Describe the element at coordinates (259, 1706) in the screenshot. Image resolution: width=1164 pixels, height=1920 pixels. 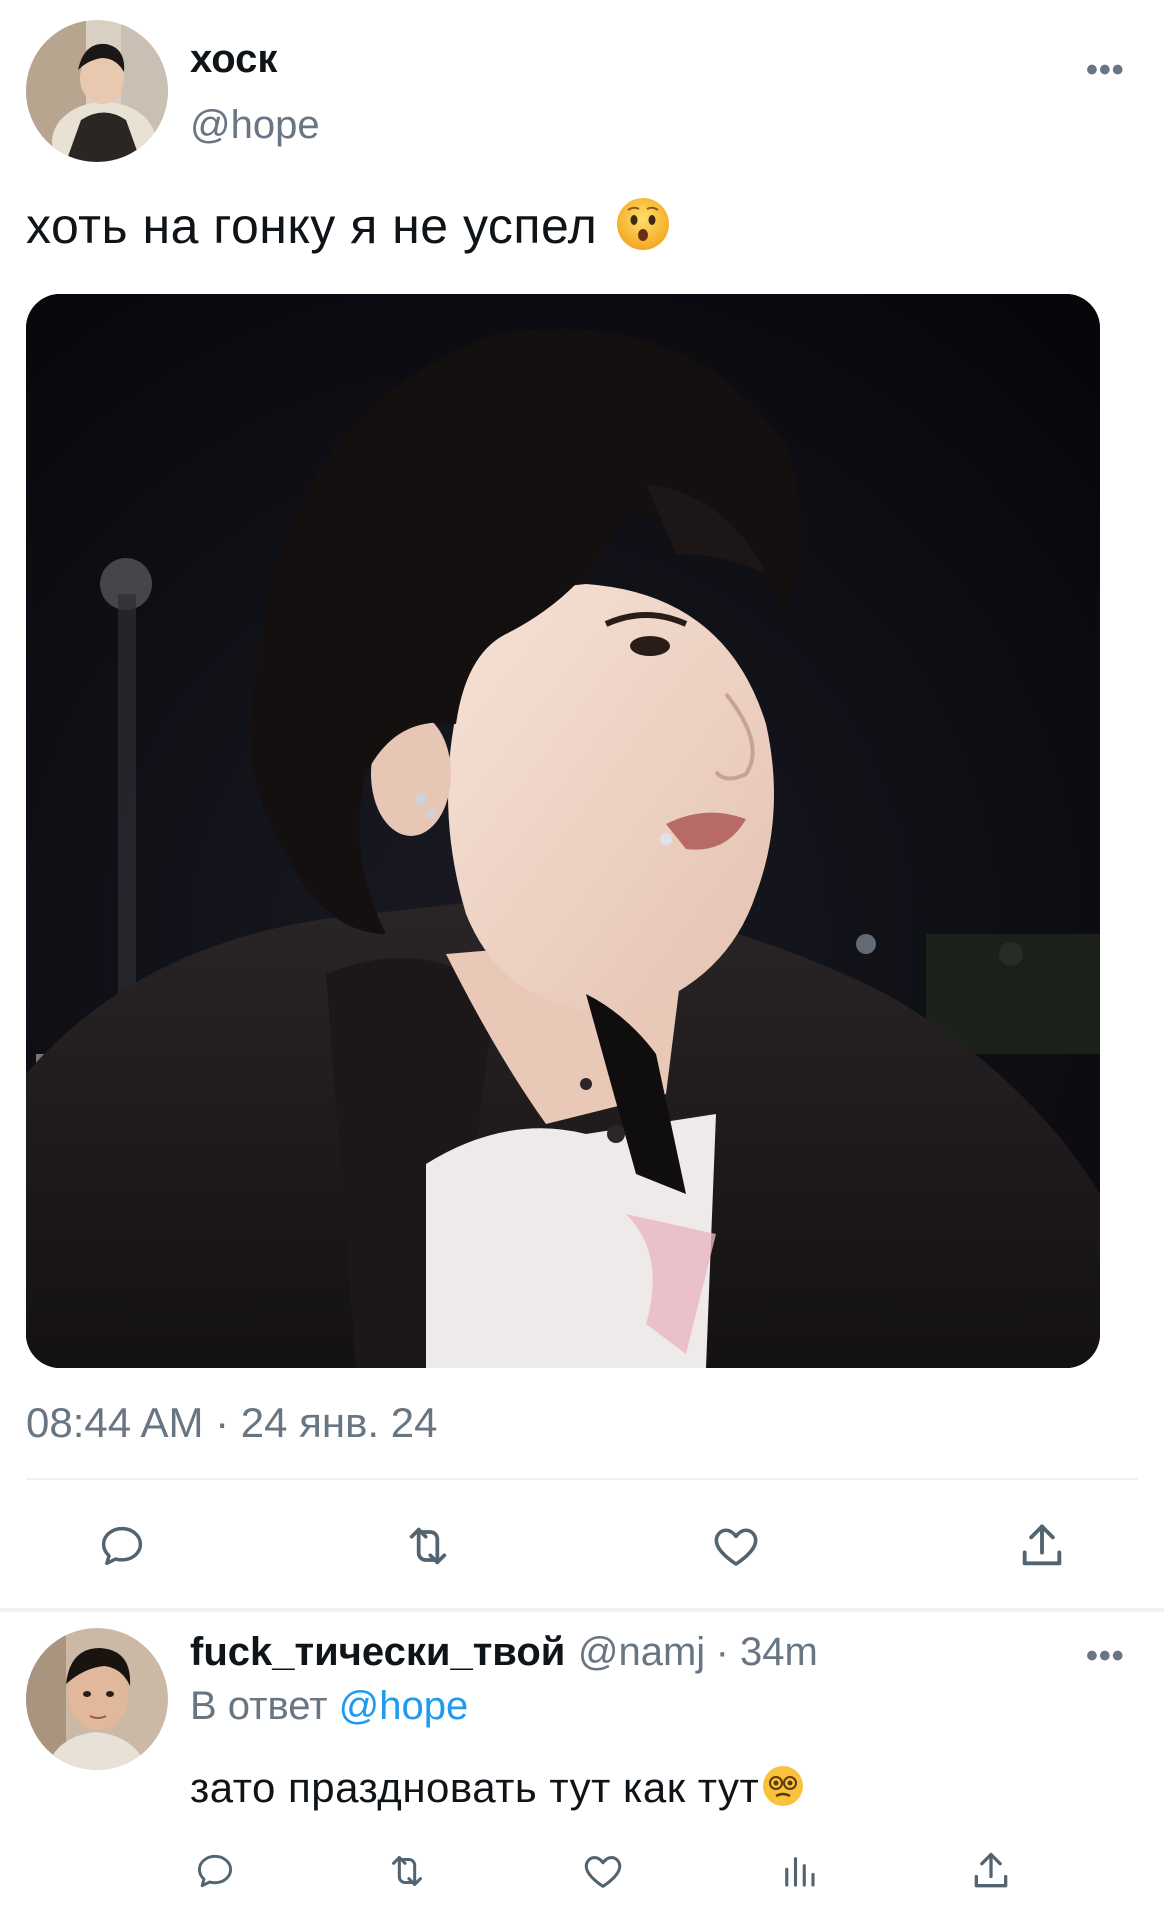
I see `in-reply-prefix: В ответ` at that location.